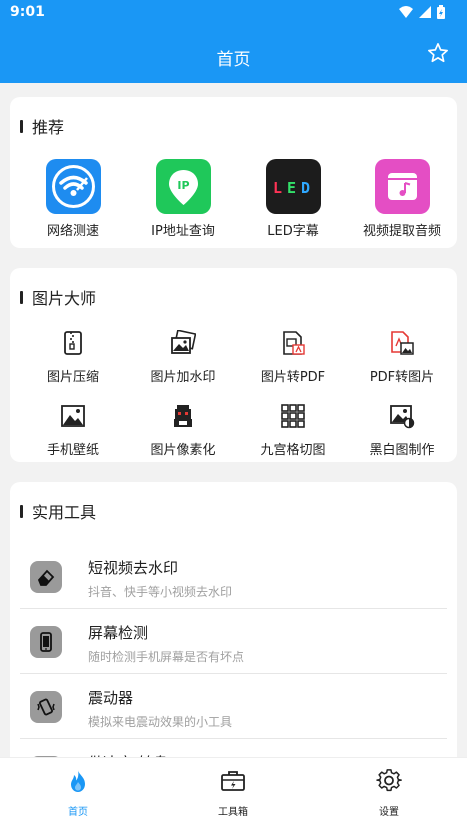 Image resolution: width=467 pixels, height=830 pixels. What do you see at coordinates (233, 707) in the screenshot?
I see `tool-item-vibrator: 震动器 模拟来电震动效果的小工具` at bounding box center [233, 707].